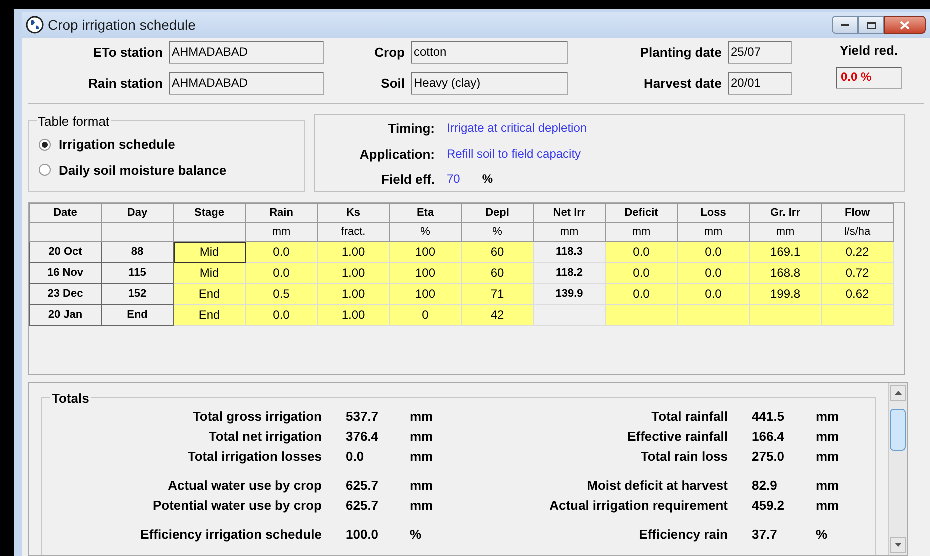 This screenshot has width=930, height=556. Describe the element at coordinates (138, 252) in the screenshot. I see `table-cell: 88` at that location.